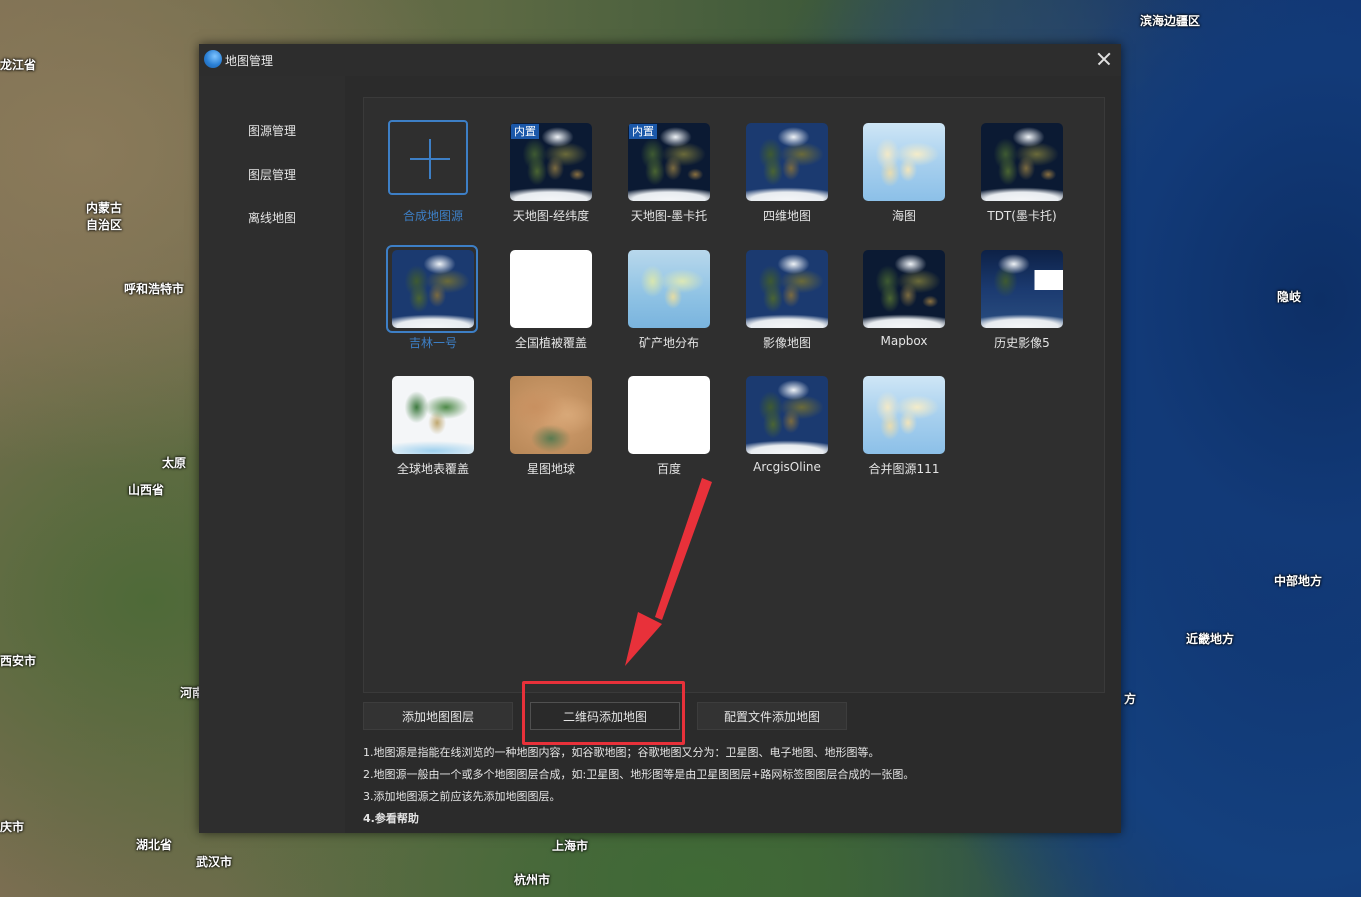 The height and width of the screenshot is (897, 1361). I want to click on tile-map-source: 百度, so click(669, 435).